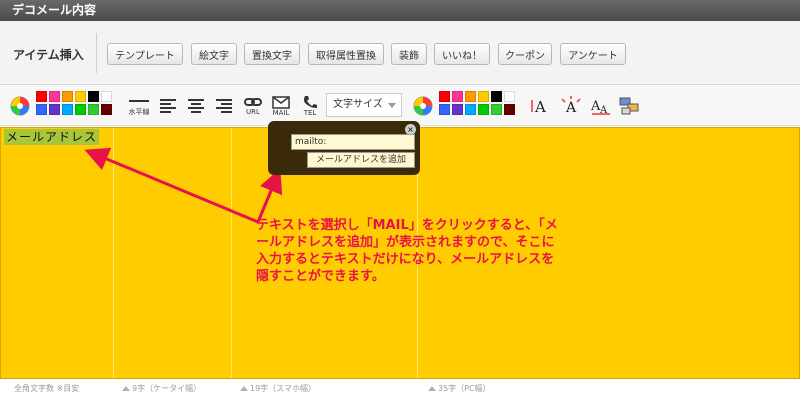  Describe the element at coordinates (231, 253) in the screenshot. I see `guide-line-smapho` at that location.